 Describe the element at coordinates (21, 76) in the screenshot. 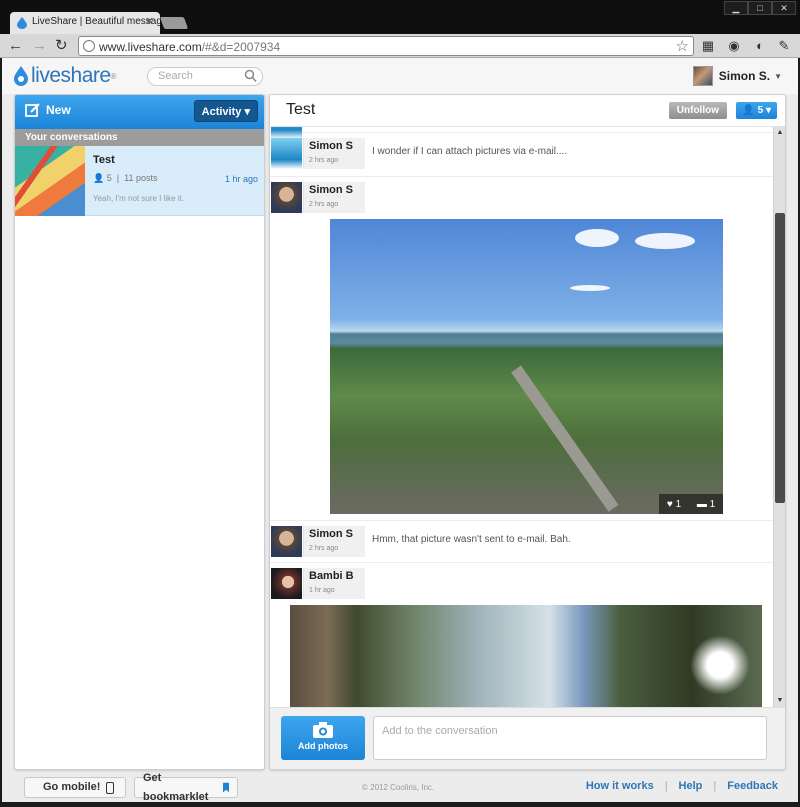

I see `liveshare-drop-icon` at that location.